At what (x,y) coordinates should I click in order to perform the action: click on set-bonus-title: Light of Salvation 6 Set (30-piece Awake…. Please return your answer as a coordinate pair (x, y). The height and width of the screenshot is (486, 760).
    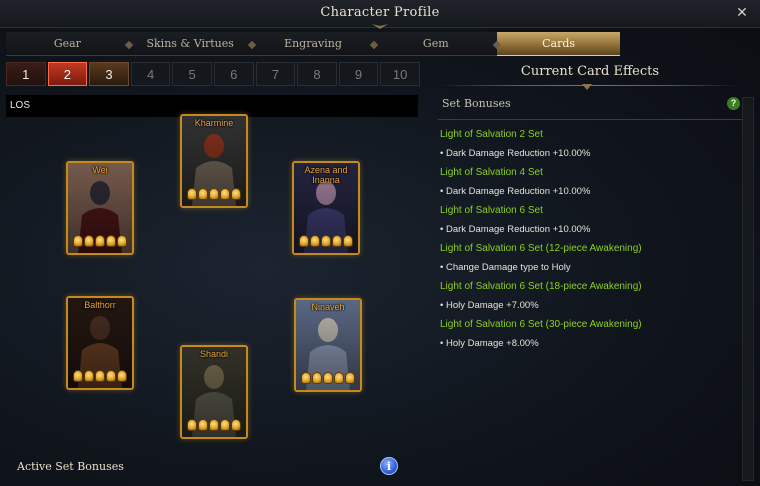
    Looking at the image, I should click on (541, 324).